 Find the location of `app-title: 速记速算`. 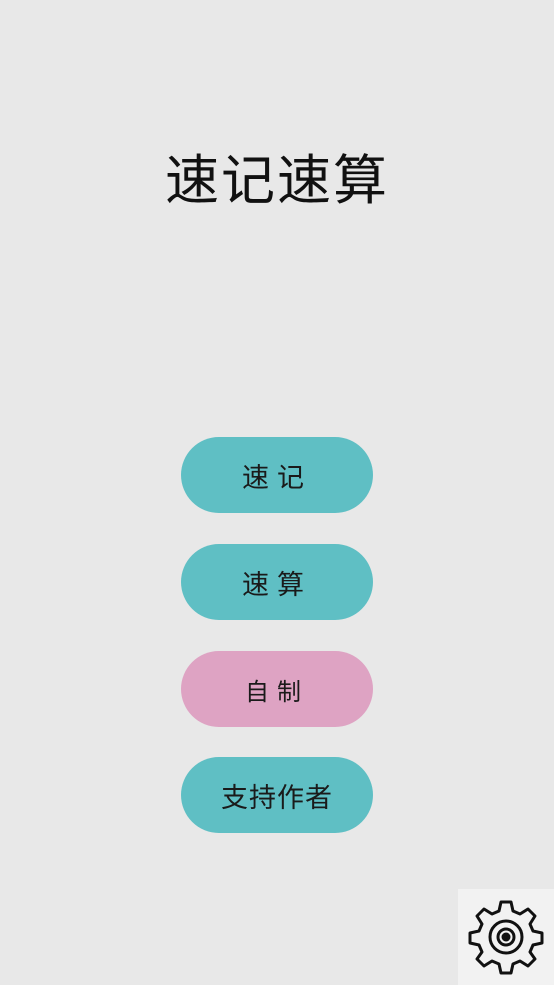

app-title: 速记速算 is located at coordinates (277, 180).